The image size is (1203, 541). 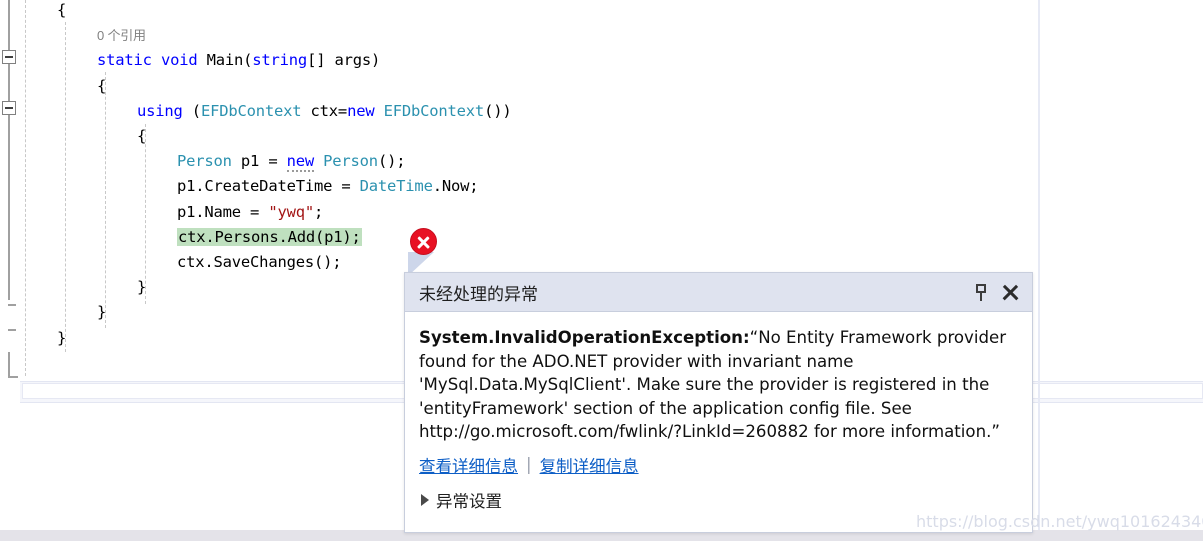 I want to click on code-line: p1.Name = "ywq";, so click(x=250, y=211).